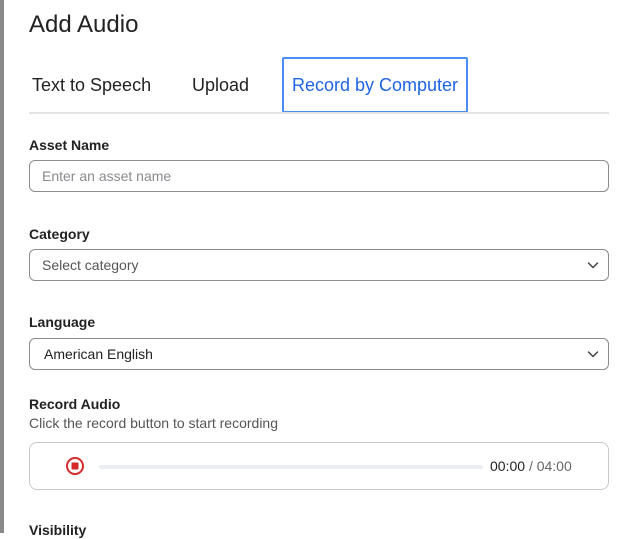  I want to click on recording-progress-bar, so click(291, 467).